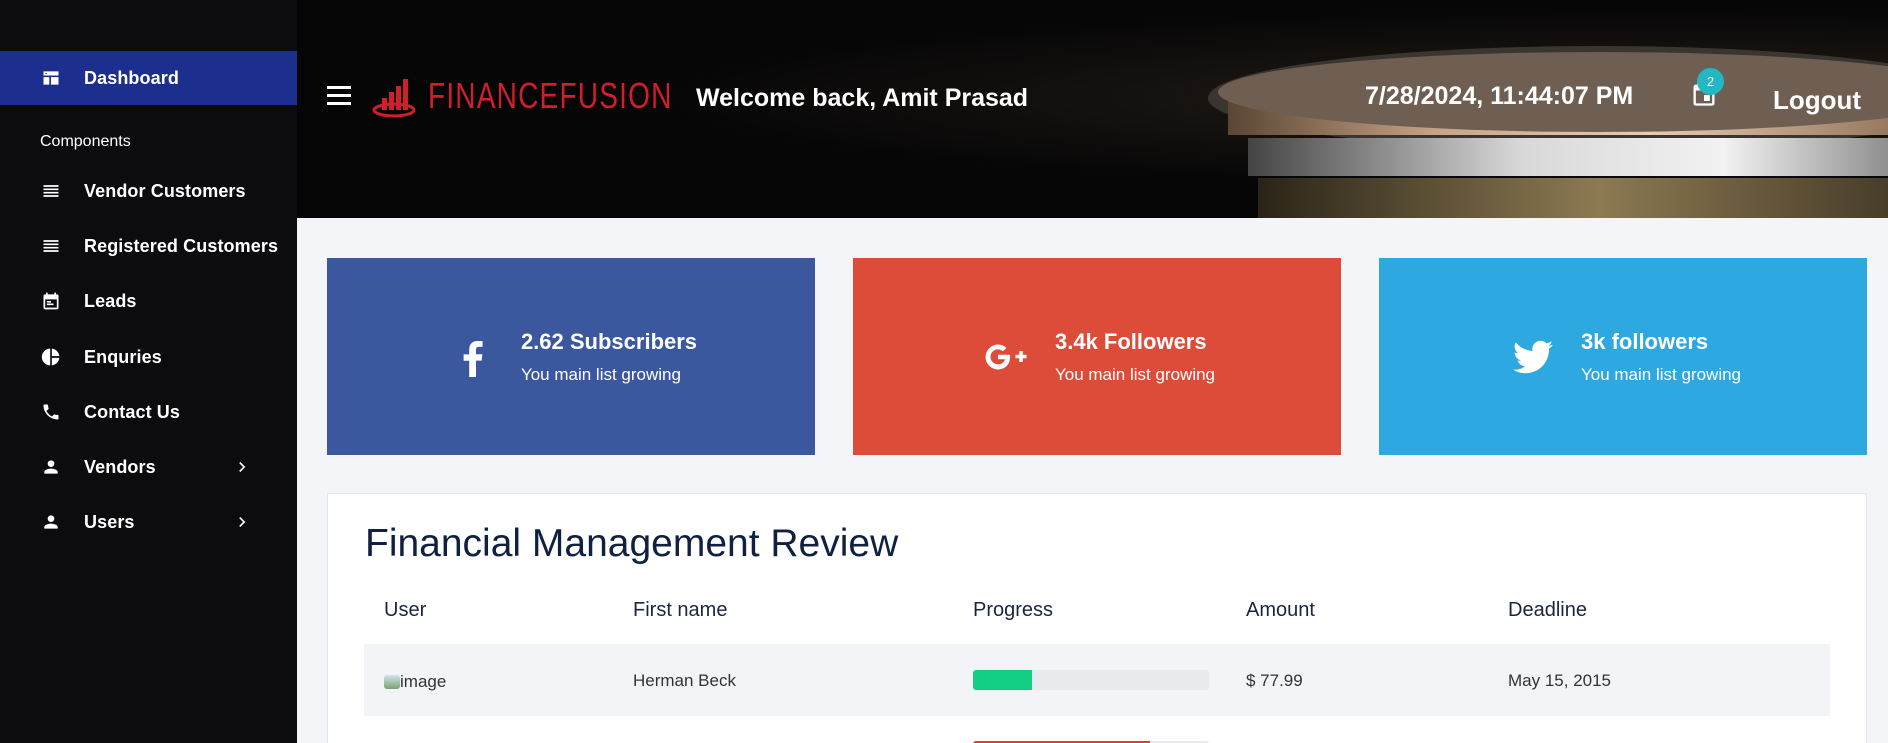 The height and width of the screenshot is (743, 1888). What do you see at coordinates (1499, 96) in the screenshot?
I see `datetime-display: 7/28/2024, 11:44:07 PM` at bounding box center [1499, 96].